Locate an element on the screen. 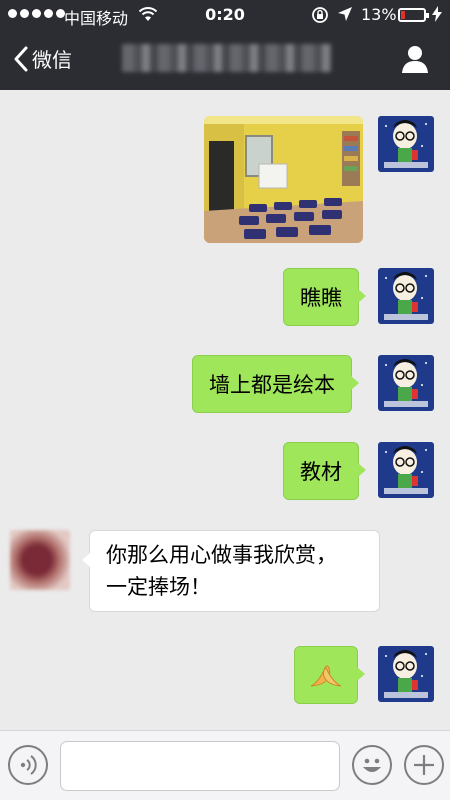  my-message-bubble: 教材 is located at coordinates (324, 471).